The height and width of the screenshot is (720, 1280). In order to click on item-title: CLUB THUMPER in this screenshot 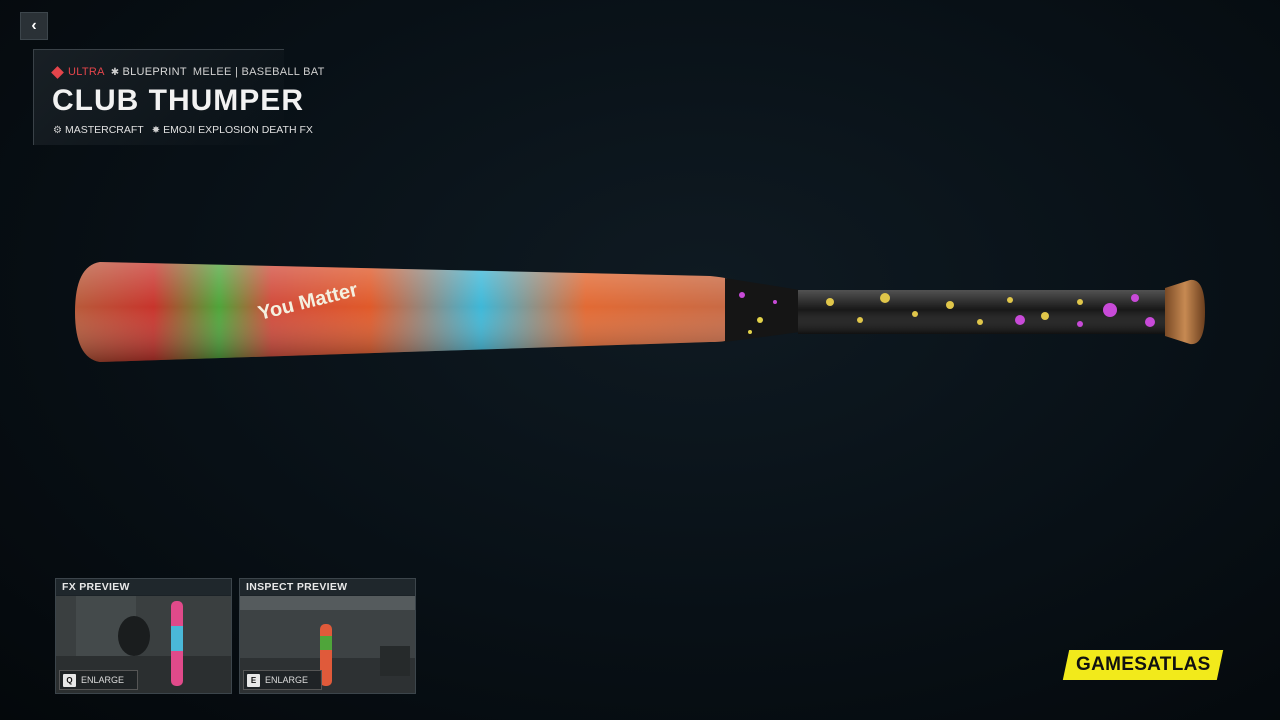, I will do `click(178, 100)`.